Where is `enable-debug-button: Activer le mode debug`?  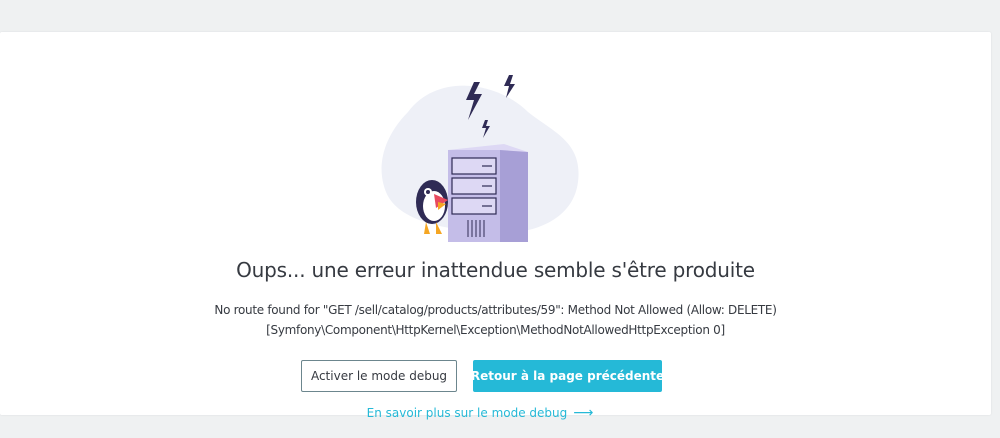
enable-debug-button: Activer le mode debug is located at coordinates (379, 376).